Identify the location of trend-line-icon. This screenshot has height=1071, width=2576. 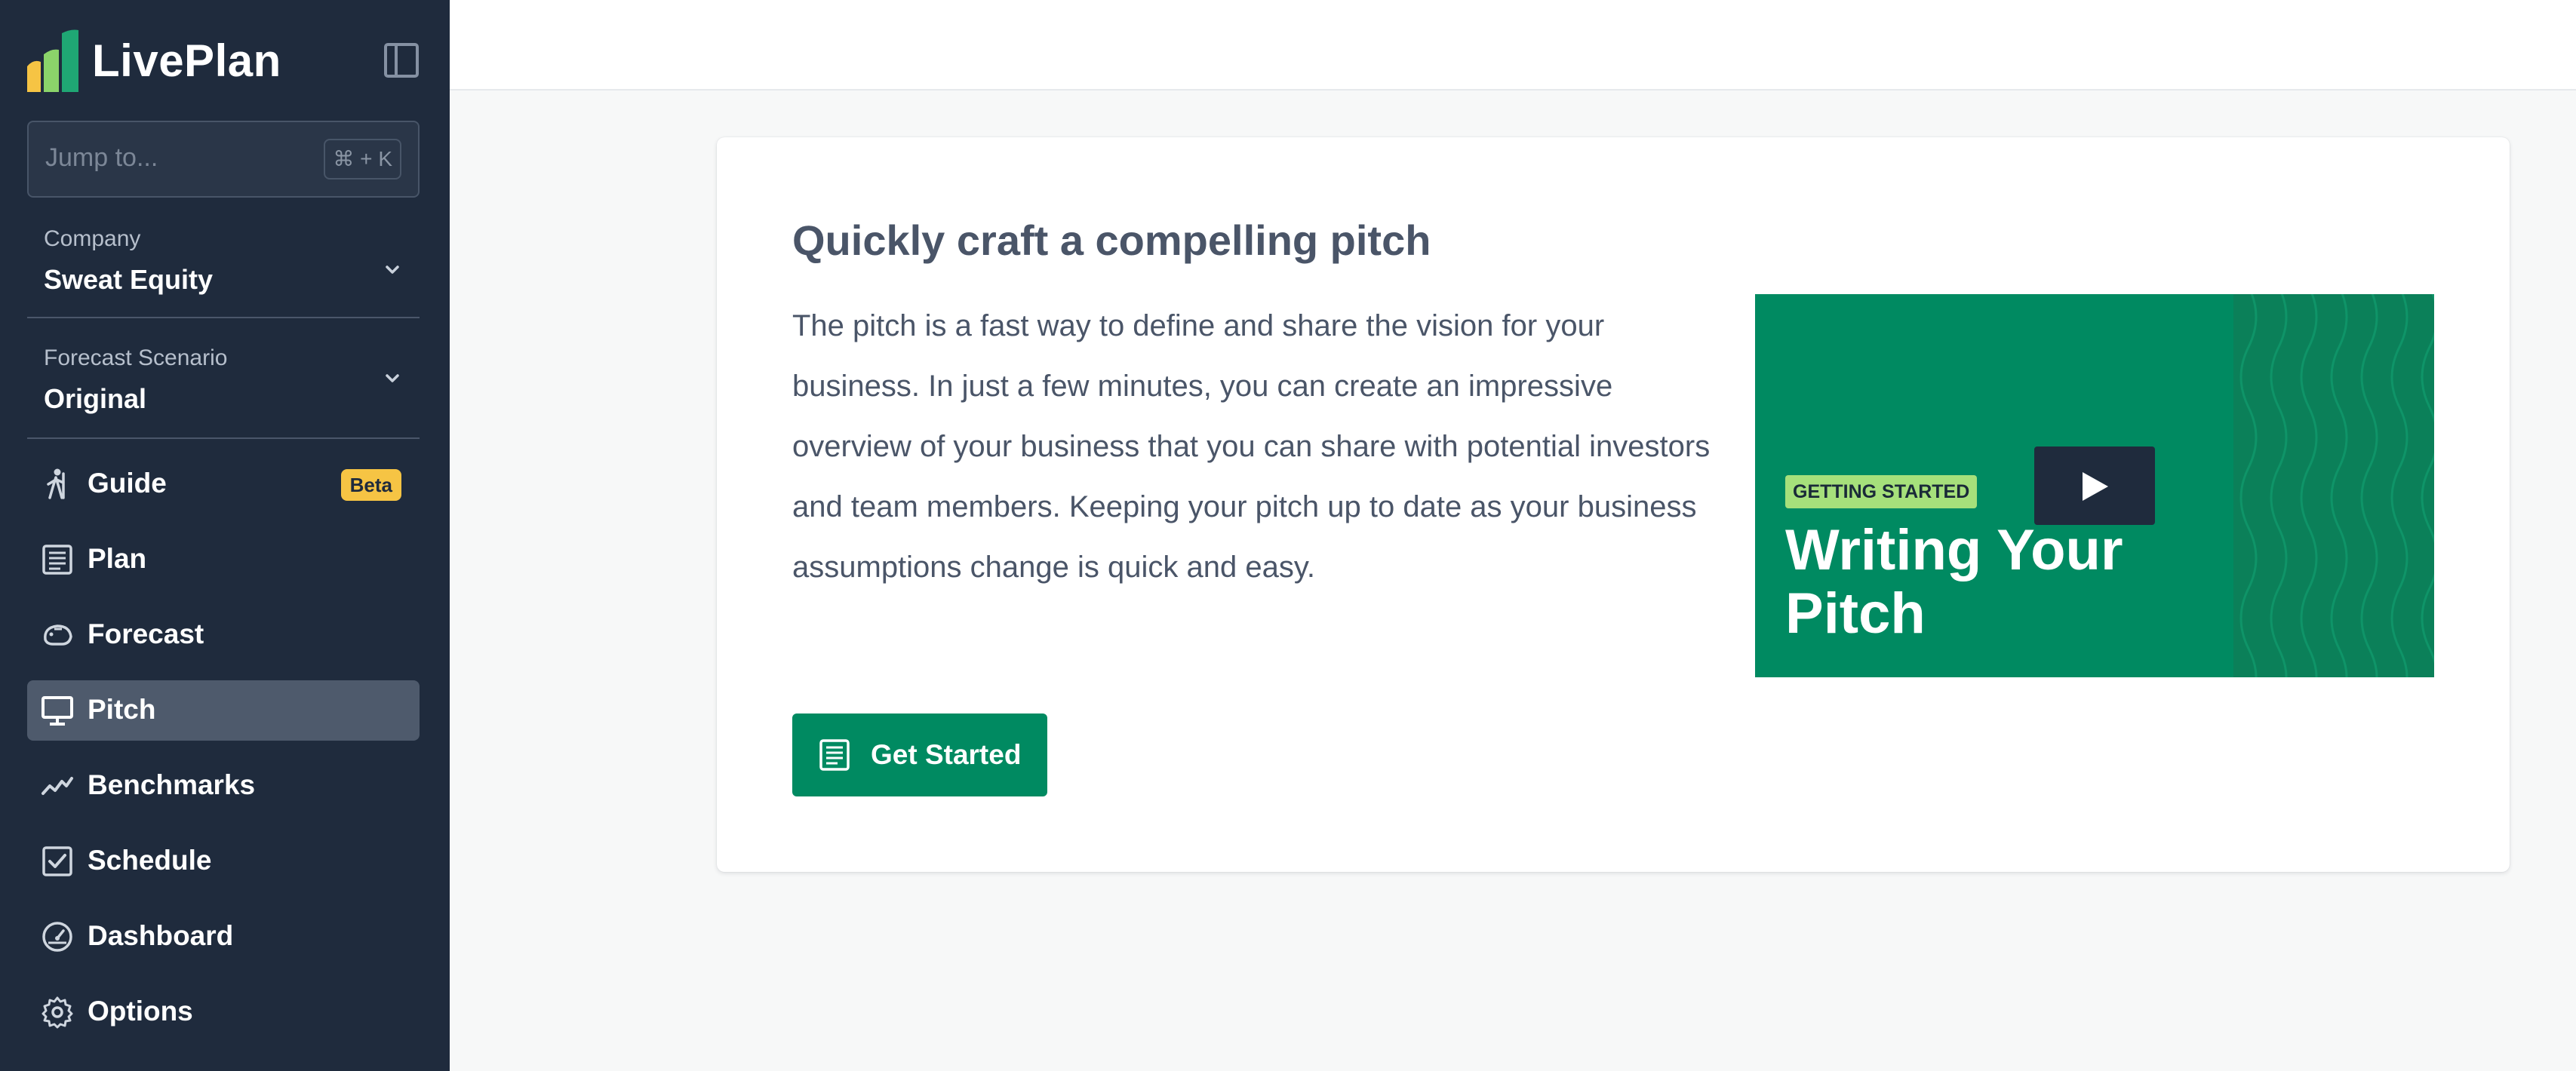
(57, 786).